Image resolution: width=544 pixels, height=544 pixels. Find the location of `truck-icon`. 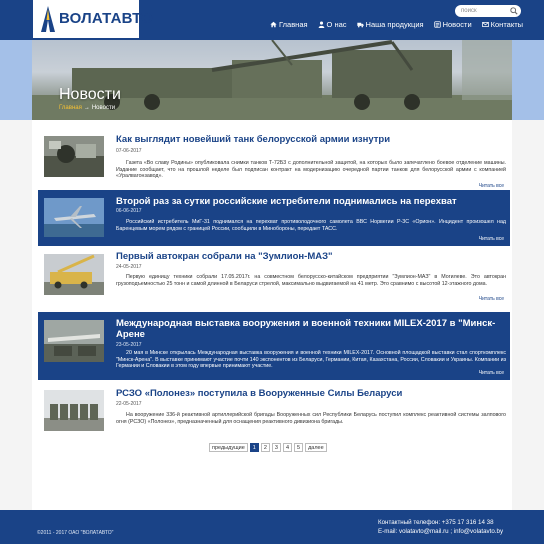

truck-icon is located at coordinates (360, 24).